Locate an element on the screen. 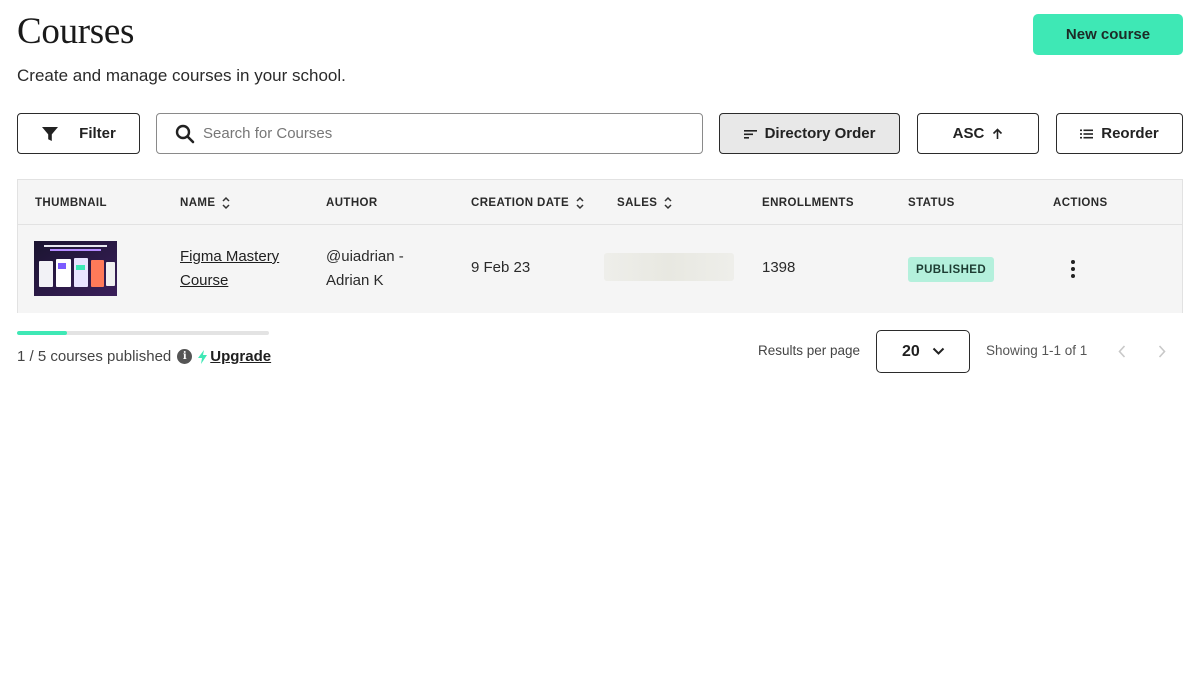 This screenshot has width=1200, height=681. filter-button: Filter is located at coordinates (78, 133).